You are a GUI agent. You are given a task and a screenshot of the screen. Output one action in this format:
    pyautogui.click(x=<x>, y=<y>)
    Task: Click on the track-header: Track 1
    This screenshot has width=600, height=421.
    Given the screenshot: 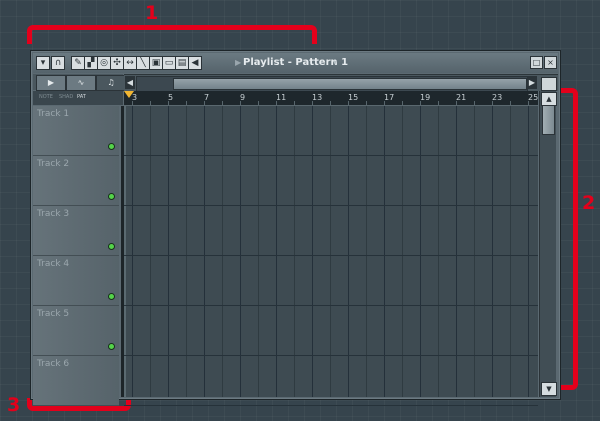 What is the action you would take?
    pyautogui.click(x=76, y=131)
    